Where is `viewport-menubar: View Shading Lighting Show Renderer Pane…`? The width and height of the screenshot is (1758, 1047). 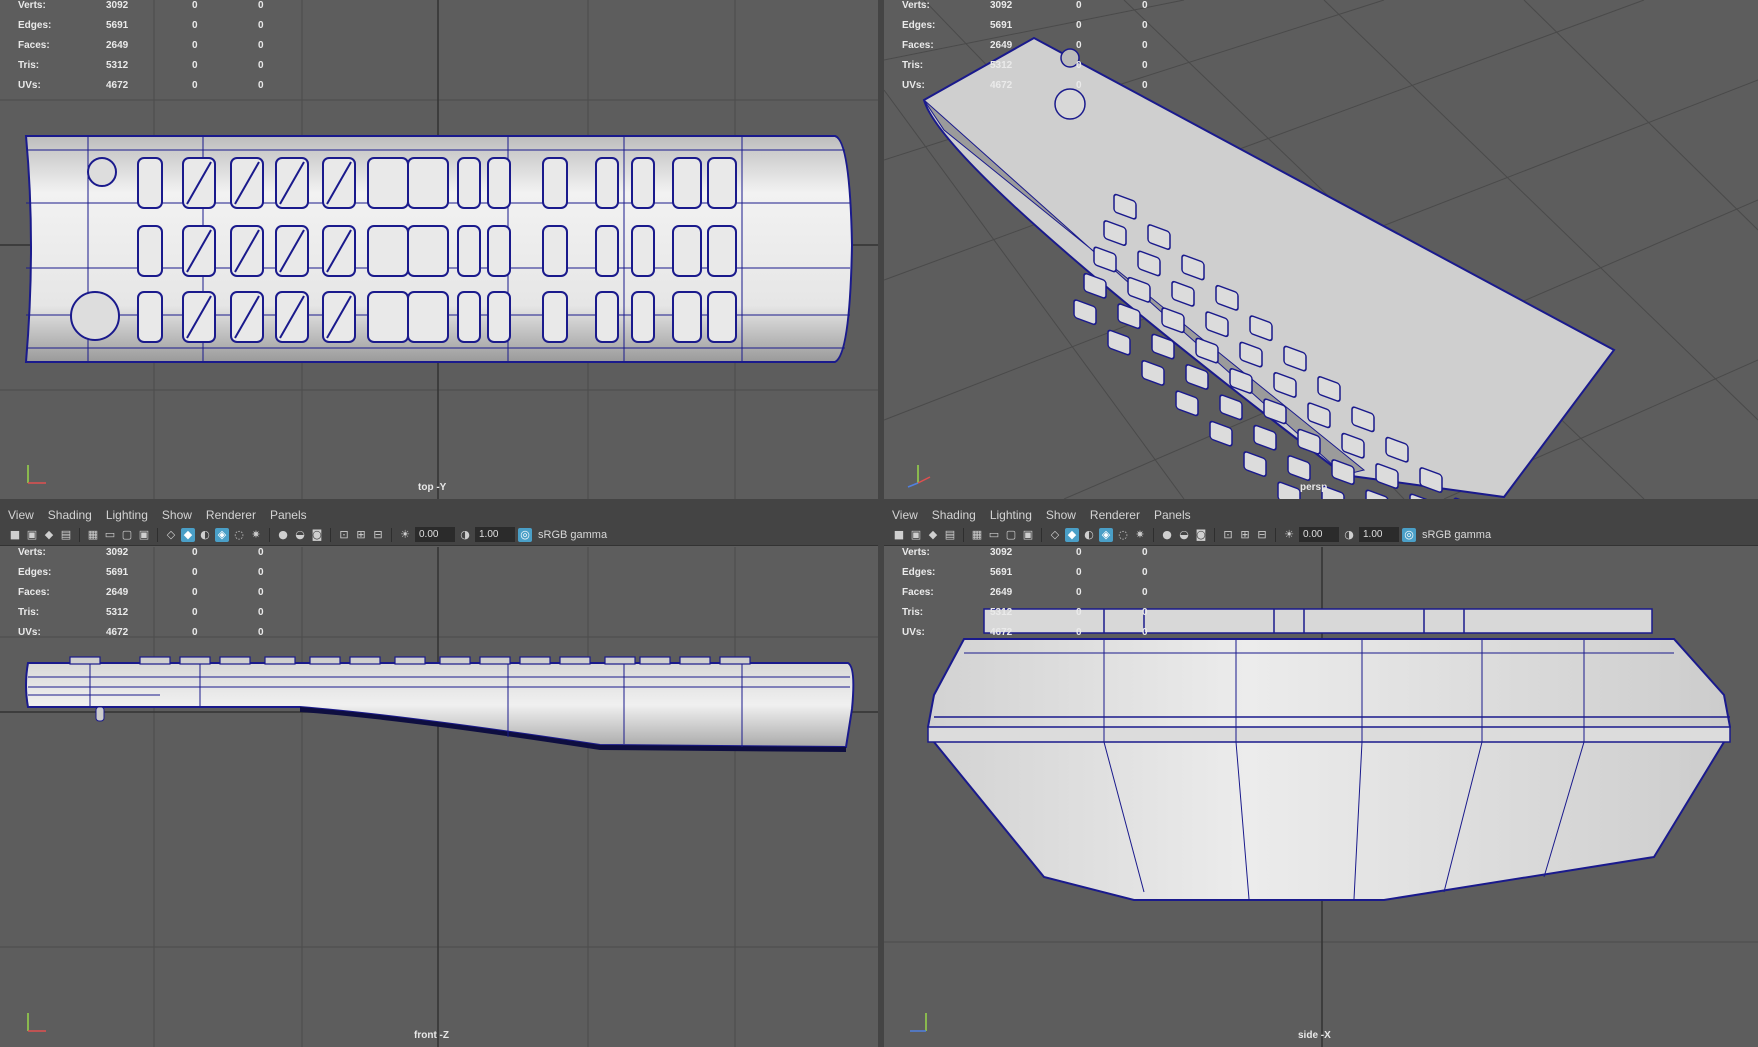
viewport-menubar: View Shading Lighting Show Renderer Pane… is located at coordinates (1321, 515).